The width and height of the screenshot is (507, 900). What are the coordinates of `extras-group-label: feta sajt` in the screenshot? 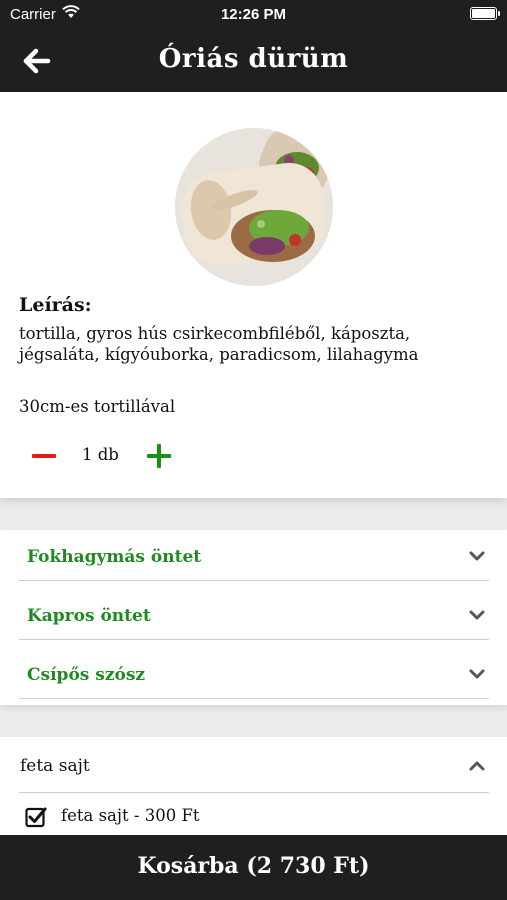 It's located at (55, 766).